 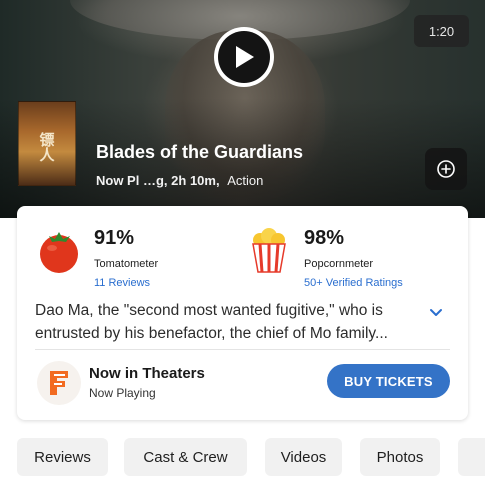 What do you see at coordinates (155, 180) in the screenshot?
I see `release-status-obscured: …g,` at bounding box center [155, 180].